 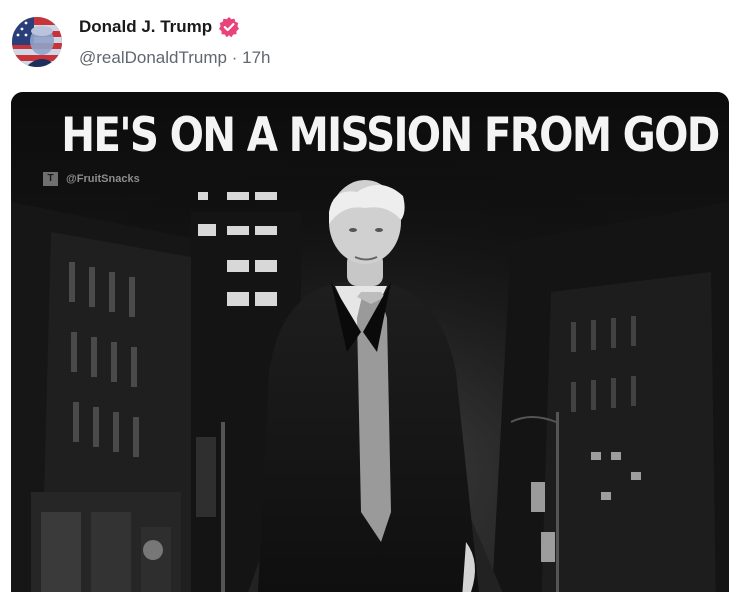 I want to click on media-watermark: T @FruitSnacks, so click(x=91, y=179).